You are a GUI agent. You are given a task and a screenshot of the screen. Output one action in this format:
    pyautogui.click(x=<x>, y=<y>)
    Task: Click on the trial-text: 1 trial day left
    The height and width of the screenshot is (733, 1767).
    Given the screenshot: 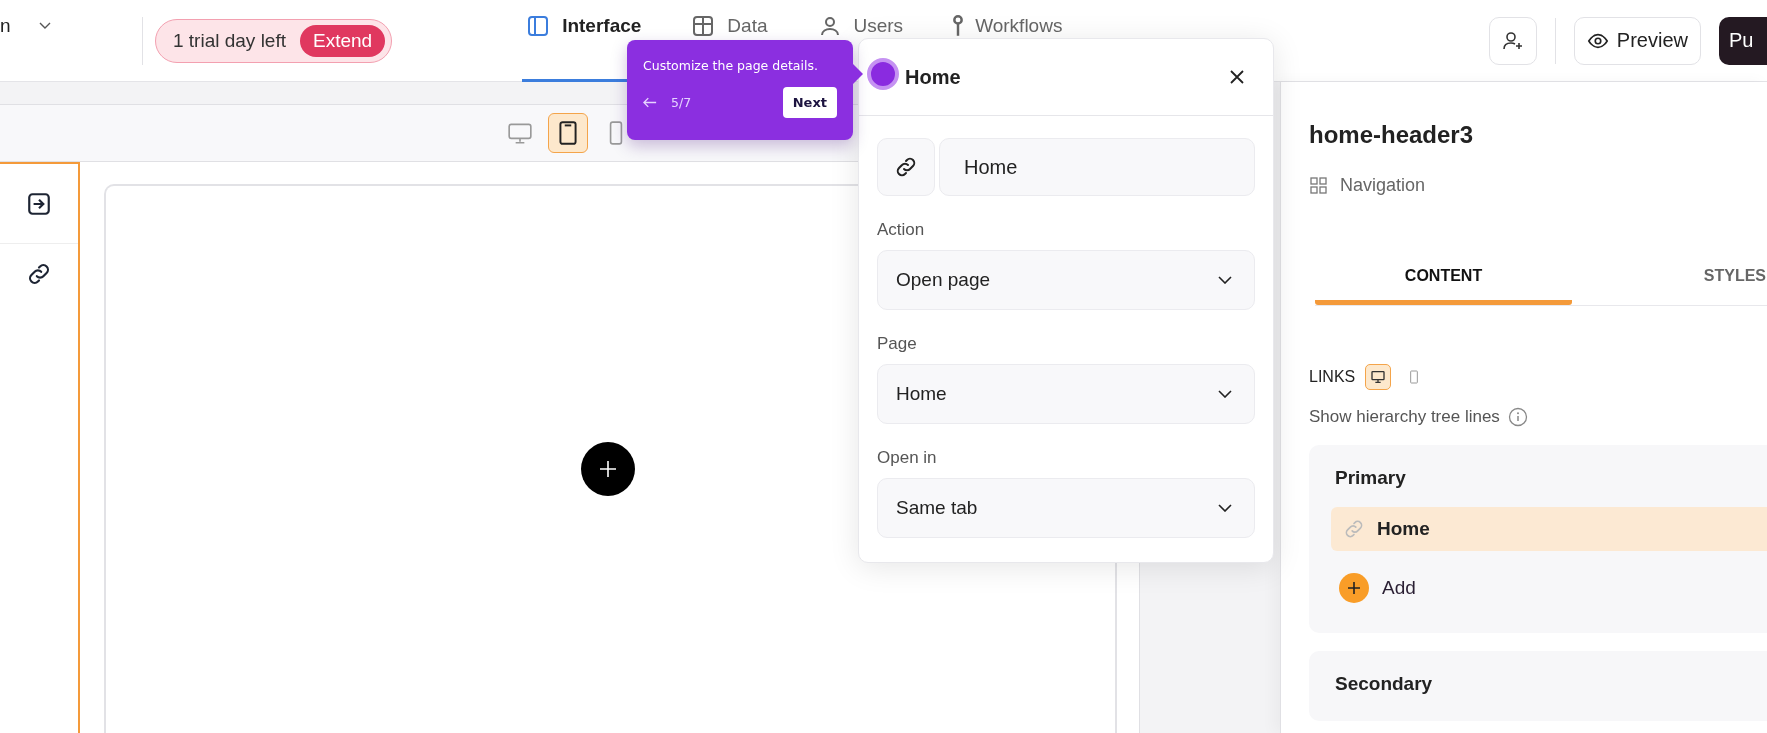 What is the action you would take?
    pyautogui.click(x=229, y=40)
    